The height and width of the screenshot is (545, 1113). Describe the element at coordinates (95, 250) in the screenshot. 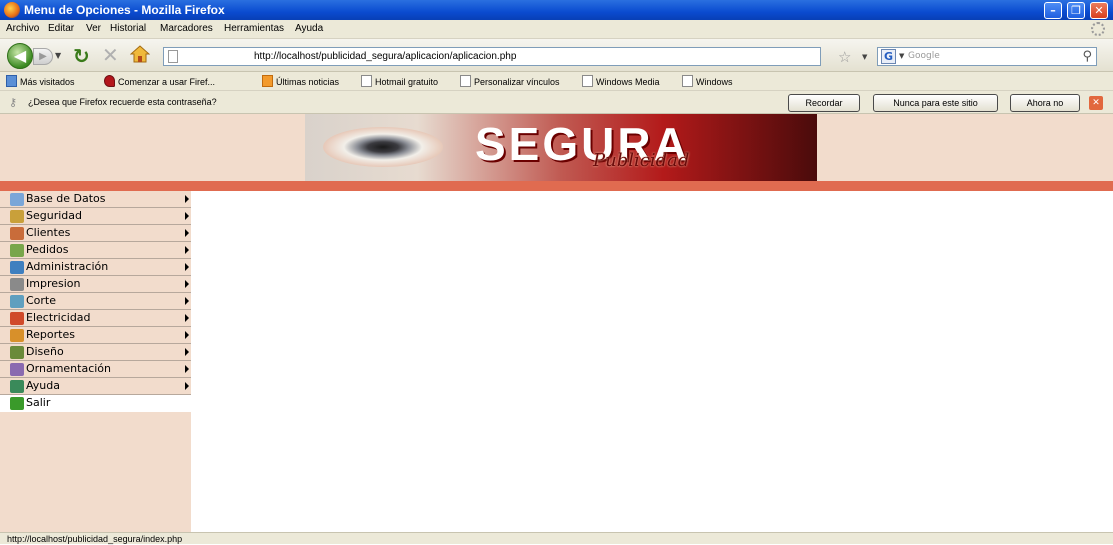

I see `menu-item-pedidos: Pedidos` at that location.